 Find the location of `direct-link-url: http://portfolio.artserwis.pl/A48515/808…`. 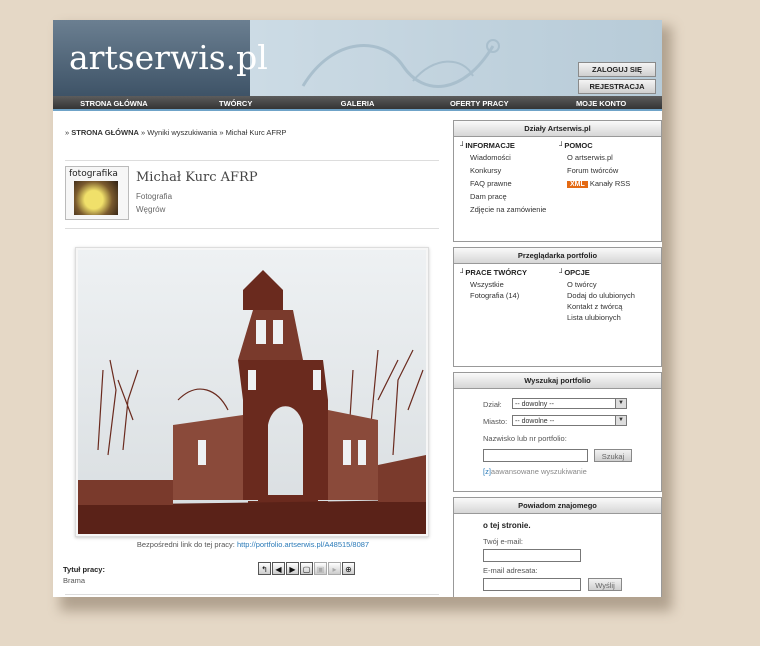

direct-link-url: http://portfolio.artserwis.pl/A48515/808… is located at coordinates (303, 544).